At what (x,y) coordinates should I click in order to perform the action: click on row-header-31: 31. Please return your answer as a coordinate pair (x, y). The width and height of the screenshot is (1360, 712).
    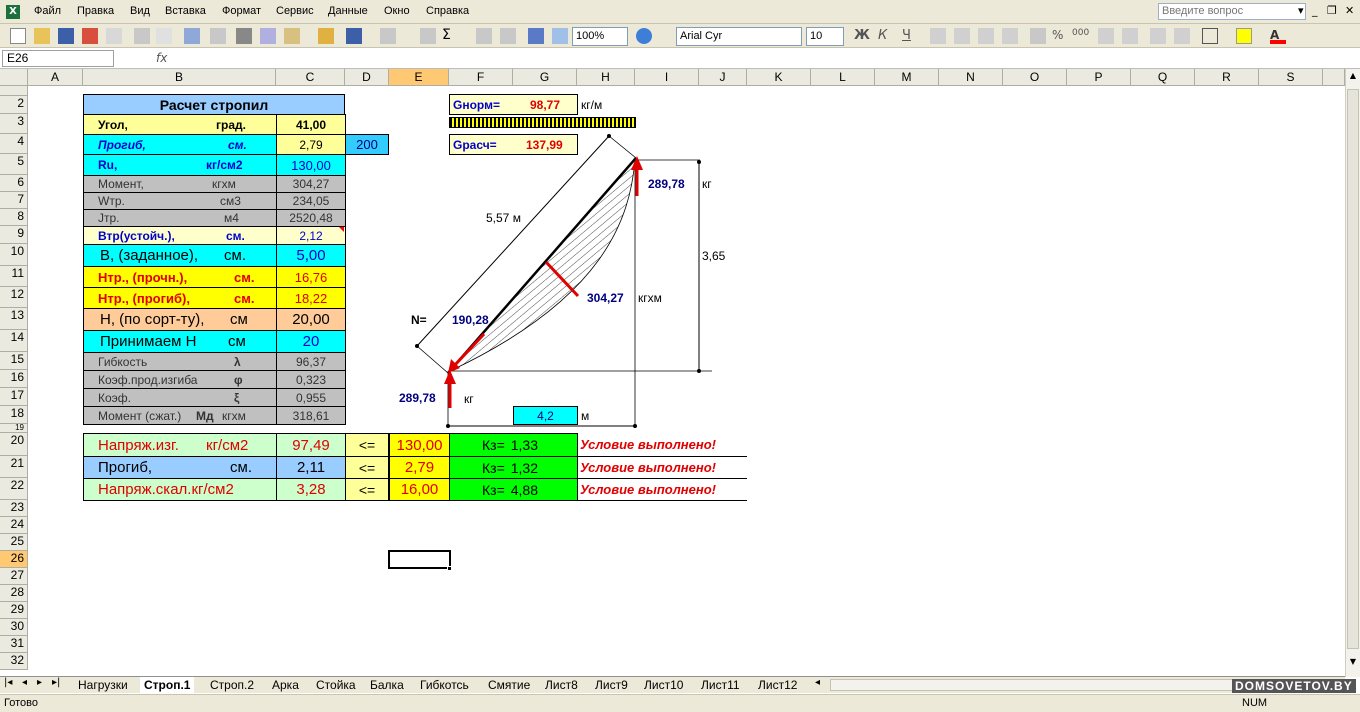
    Looking at the image, I should click on (14, 644).